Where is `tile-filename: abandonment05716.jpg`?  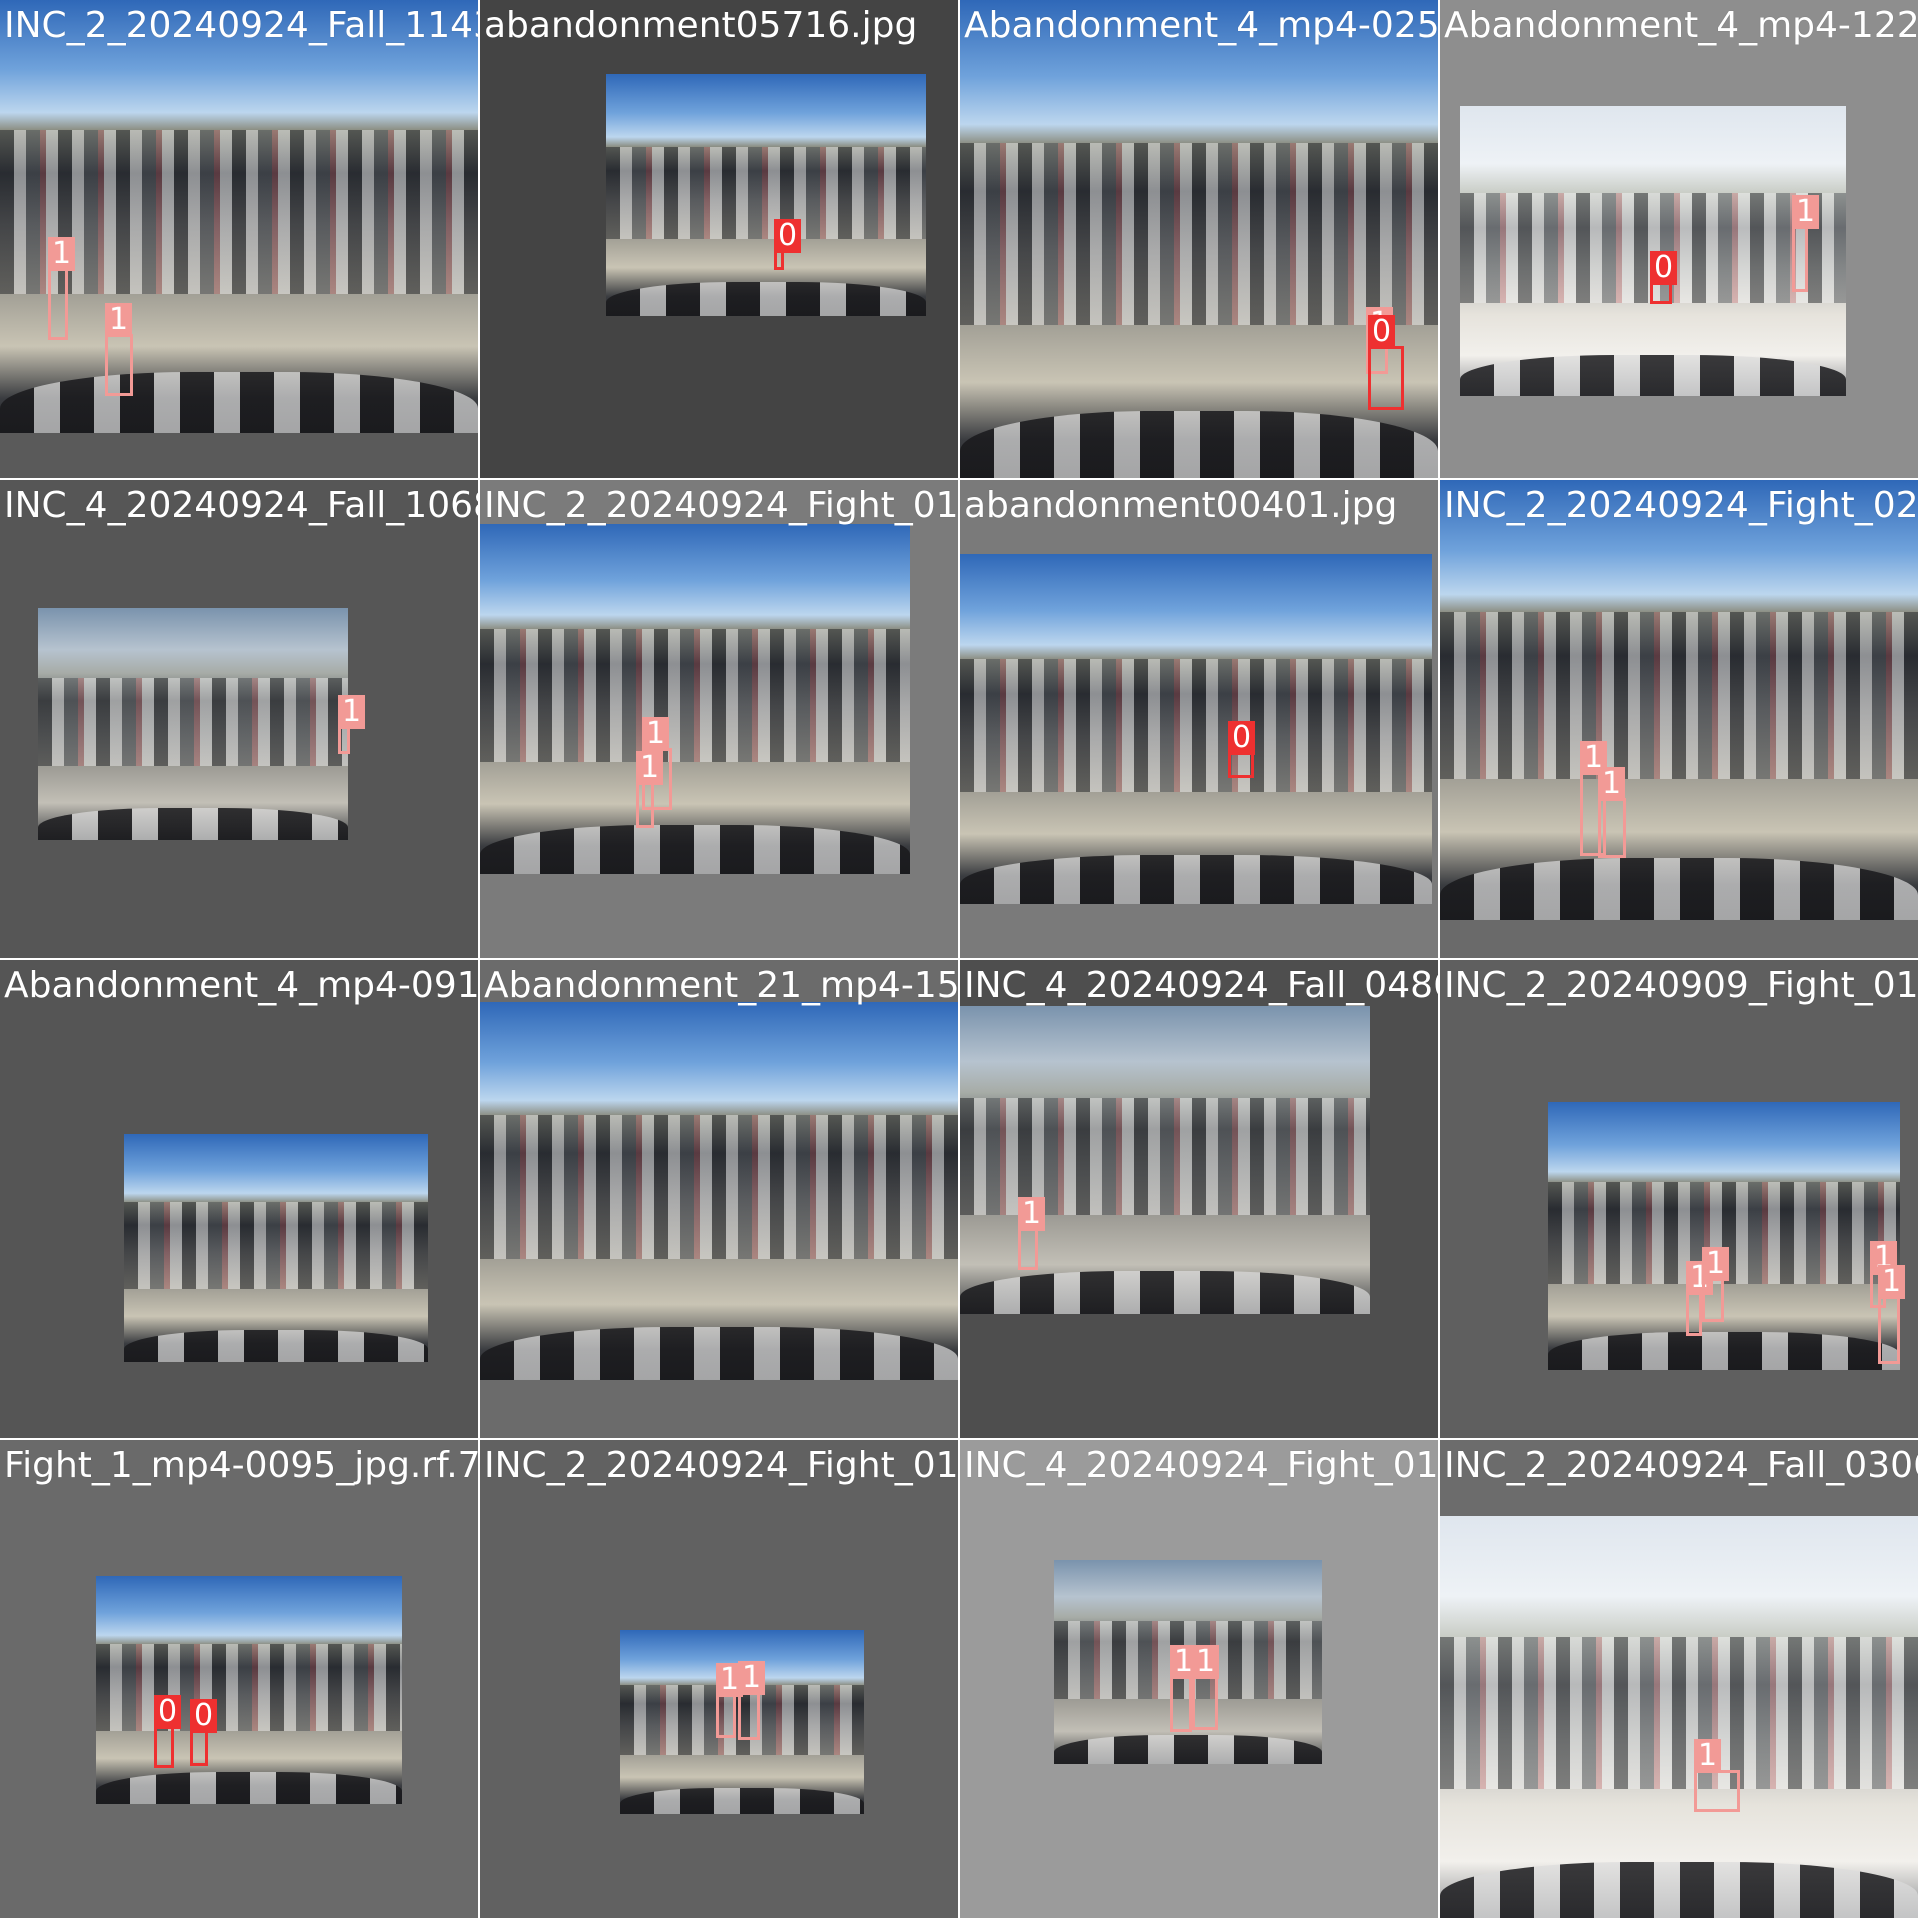 tile-filename: abandonment05716.jpg is located at coordinates (701, 25).